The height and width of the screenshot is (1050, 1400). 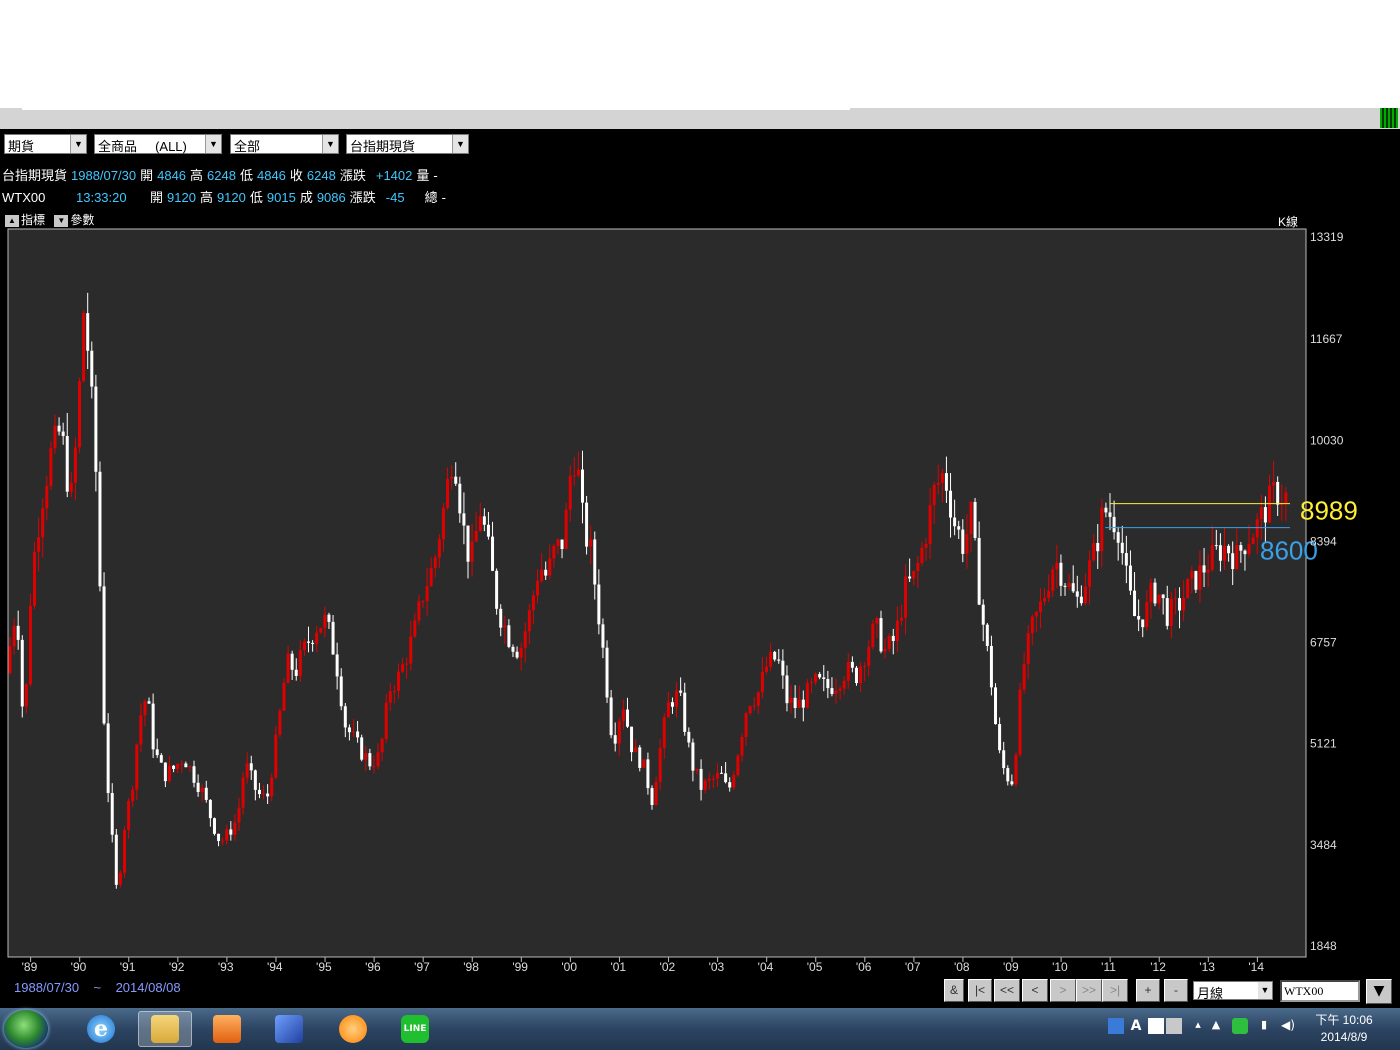 I want to click on volume-value: -, so click(x=443, y=197).